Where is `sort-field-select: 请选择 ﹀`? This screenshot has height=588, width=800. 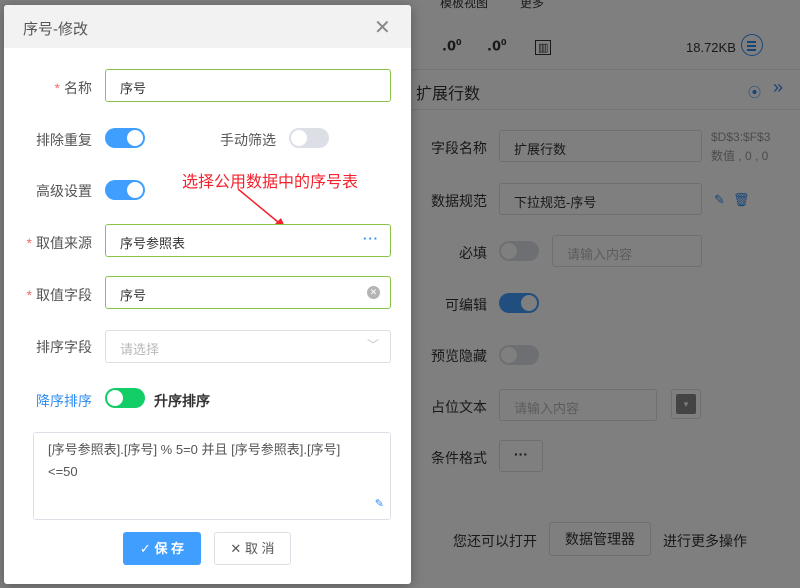
sort-field-select: 请选择 ﹀ is located at coordinates (248, 346).